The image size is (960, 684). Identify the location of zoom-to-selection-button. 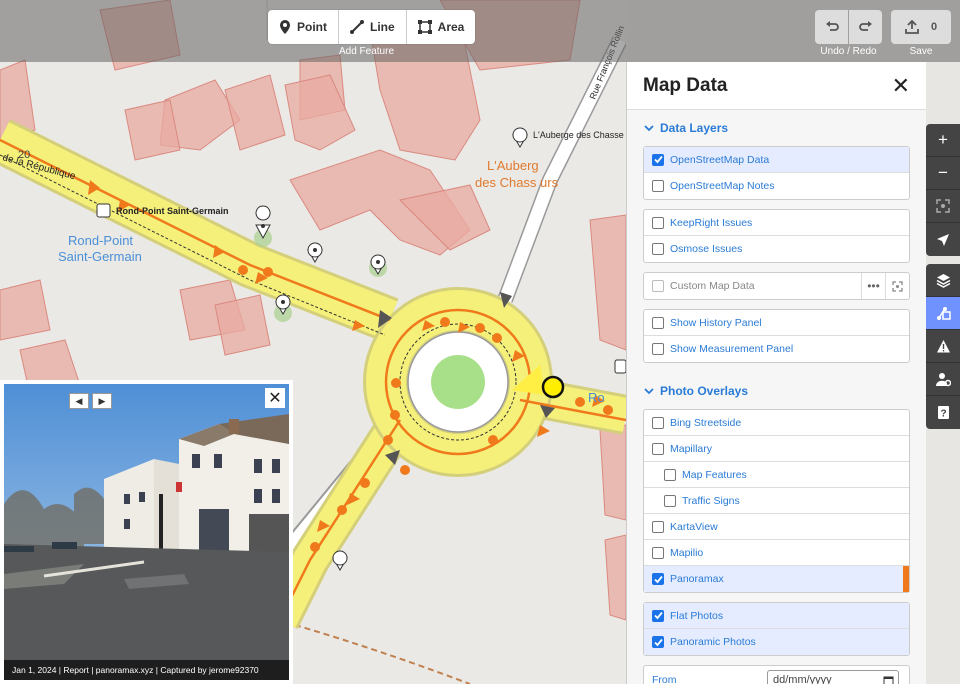
(943, 206).